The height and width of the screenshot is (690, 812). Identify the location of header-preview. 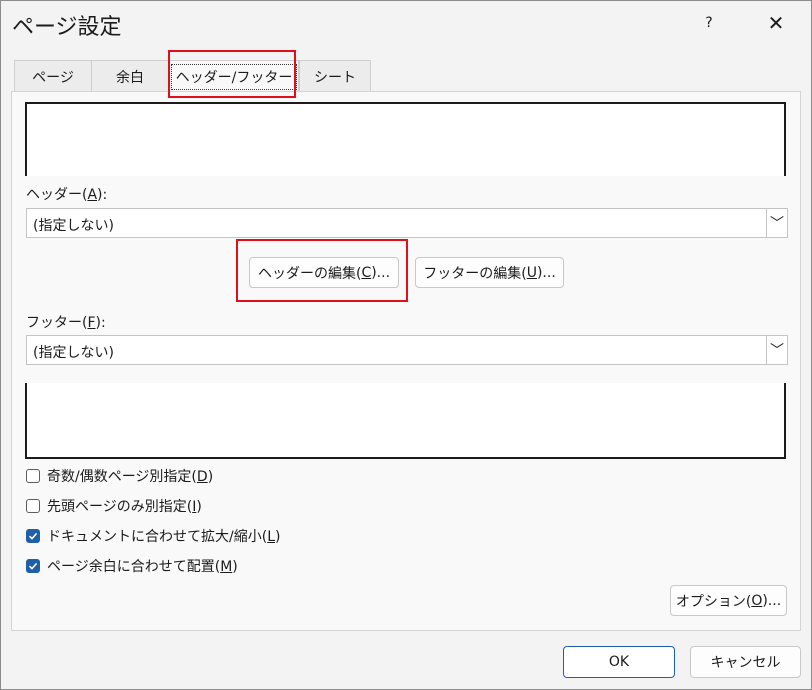
(405, 139).